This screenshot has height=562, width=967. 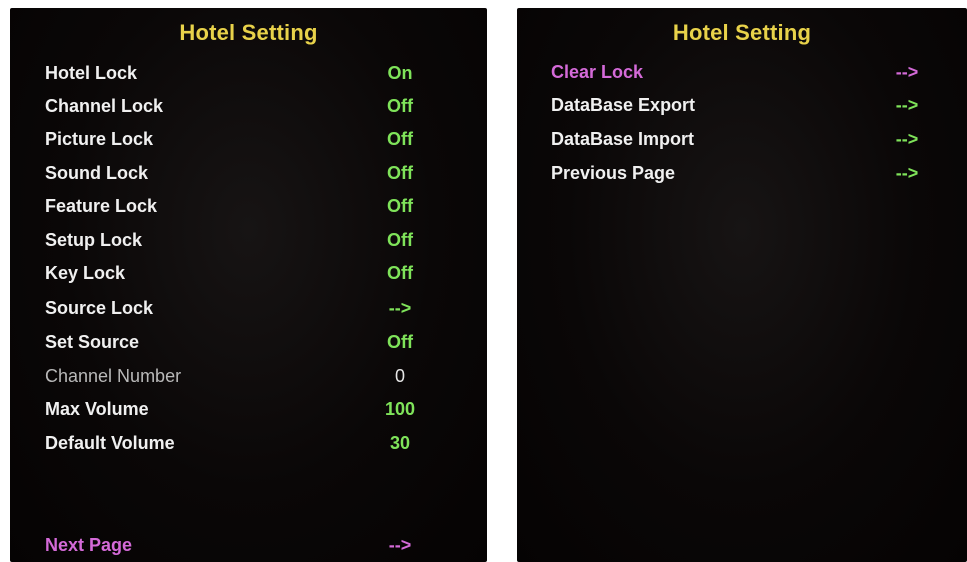 I want to click on menu-item-clear-lock: Clear Lock -->, so click(x=742, y=72).